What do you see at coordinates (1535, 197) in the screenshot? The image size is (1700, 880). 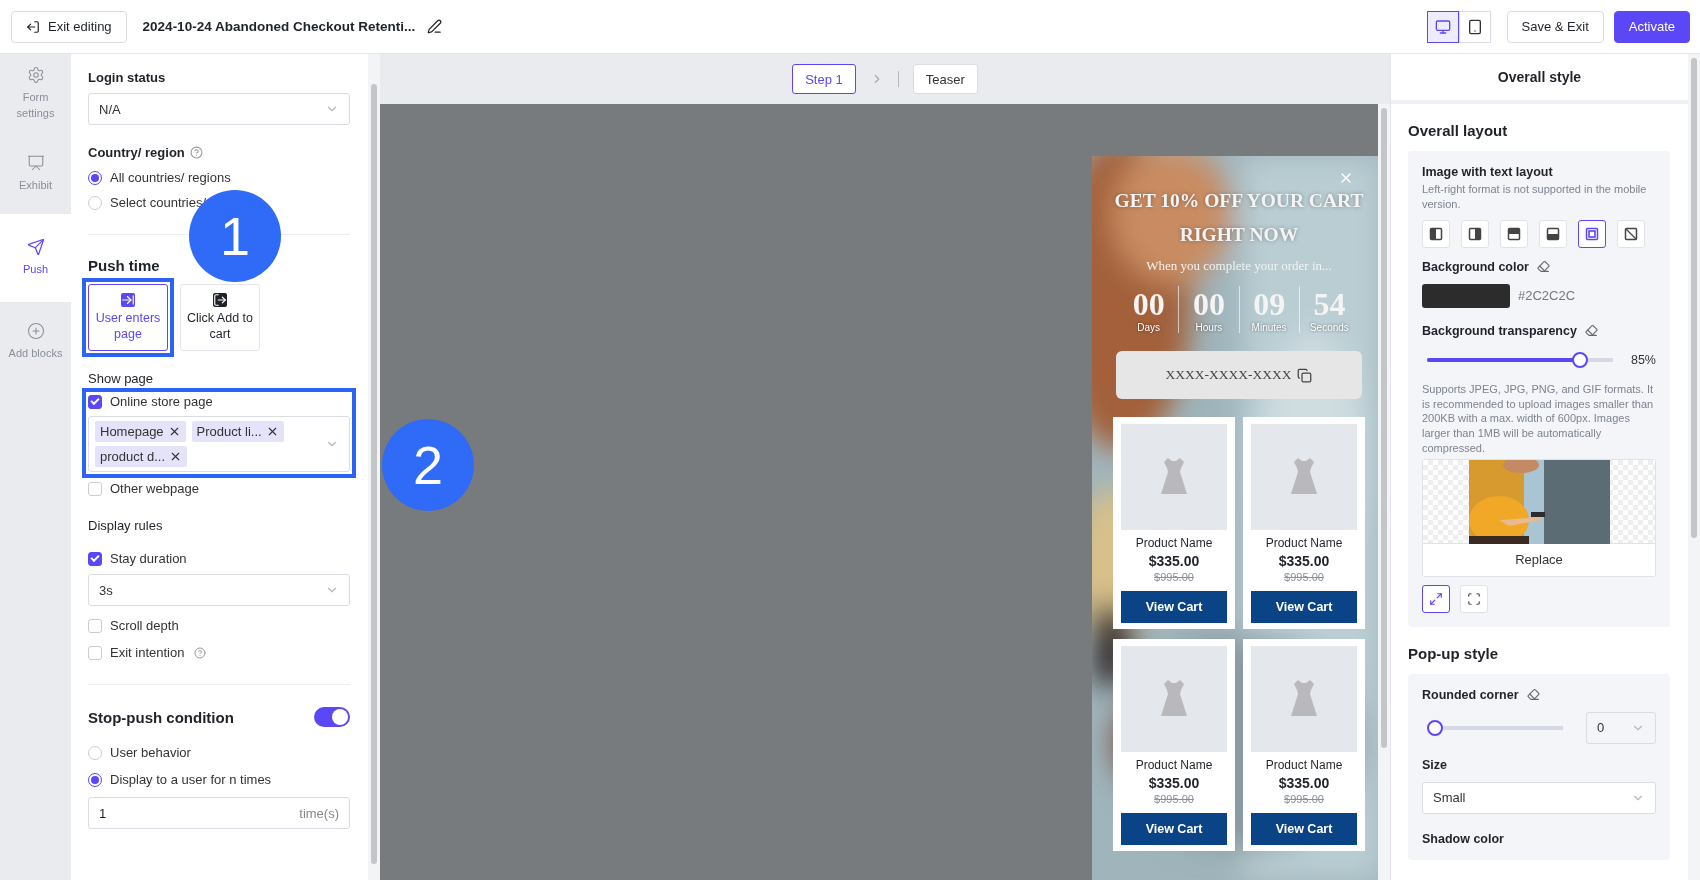 I see `hint-text: Left-right format is not supported in the mobile version.` at bounding box center [1535, 197].